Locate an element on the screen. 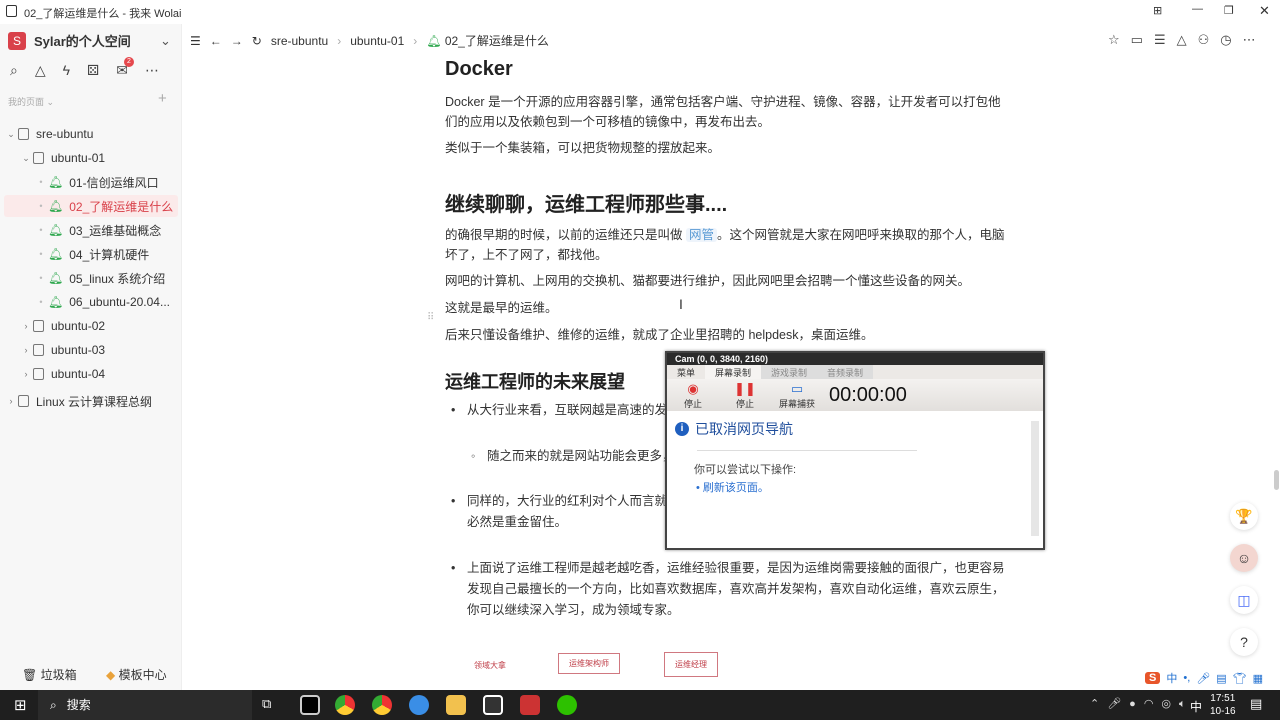 This screenshot has height=720, width=1280. breadcrumb-item: 🔔︎ 02_了解运维是什么 is located at coordinates (487, 40).